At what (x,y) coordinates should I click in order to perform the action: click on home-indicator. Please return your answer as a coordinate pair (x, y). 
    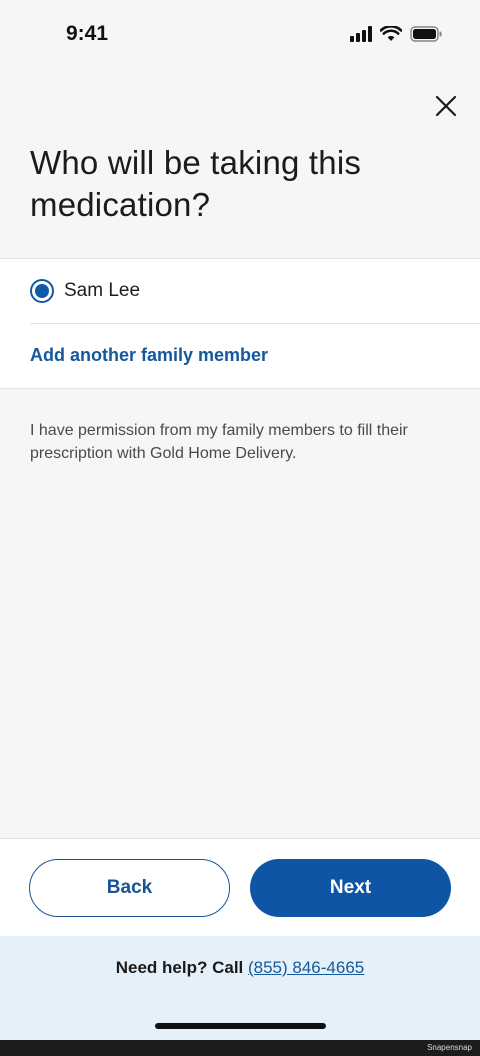
    Looking at the image, I should click on (240, 1026).